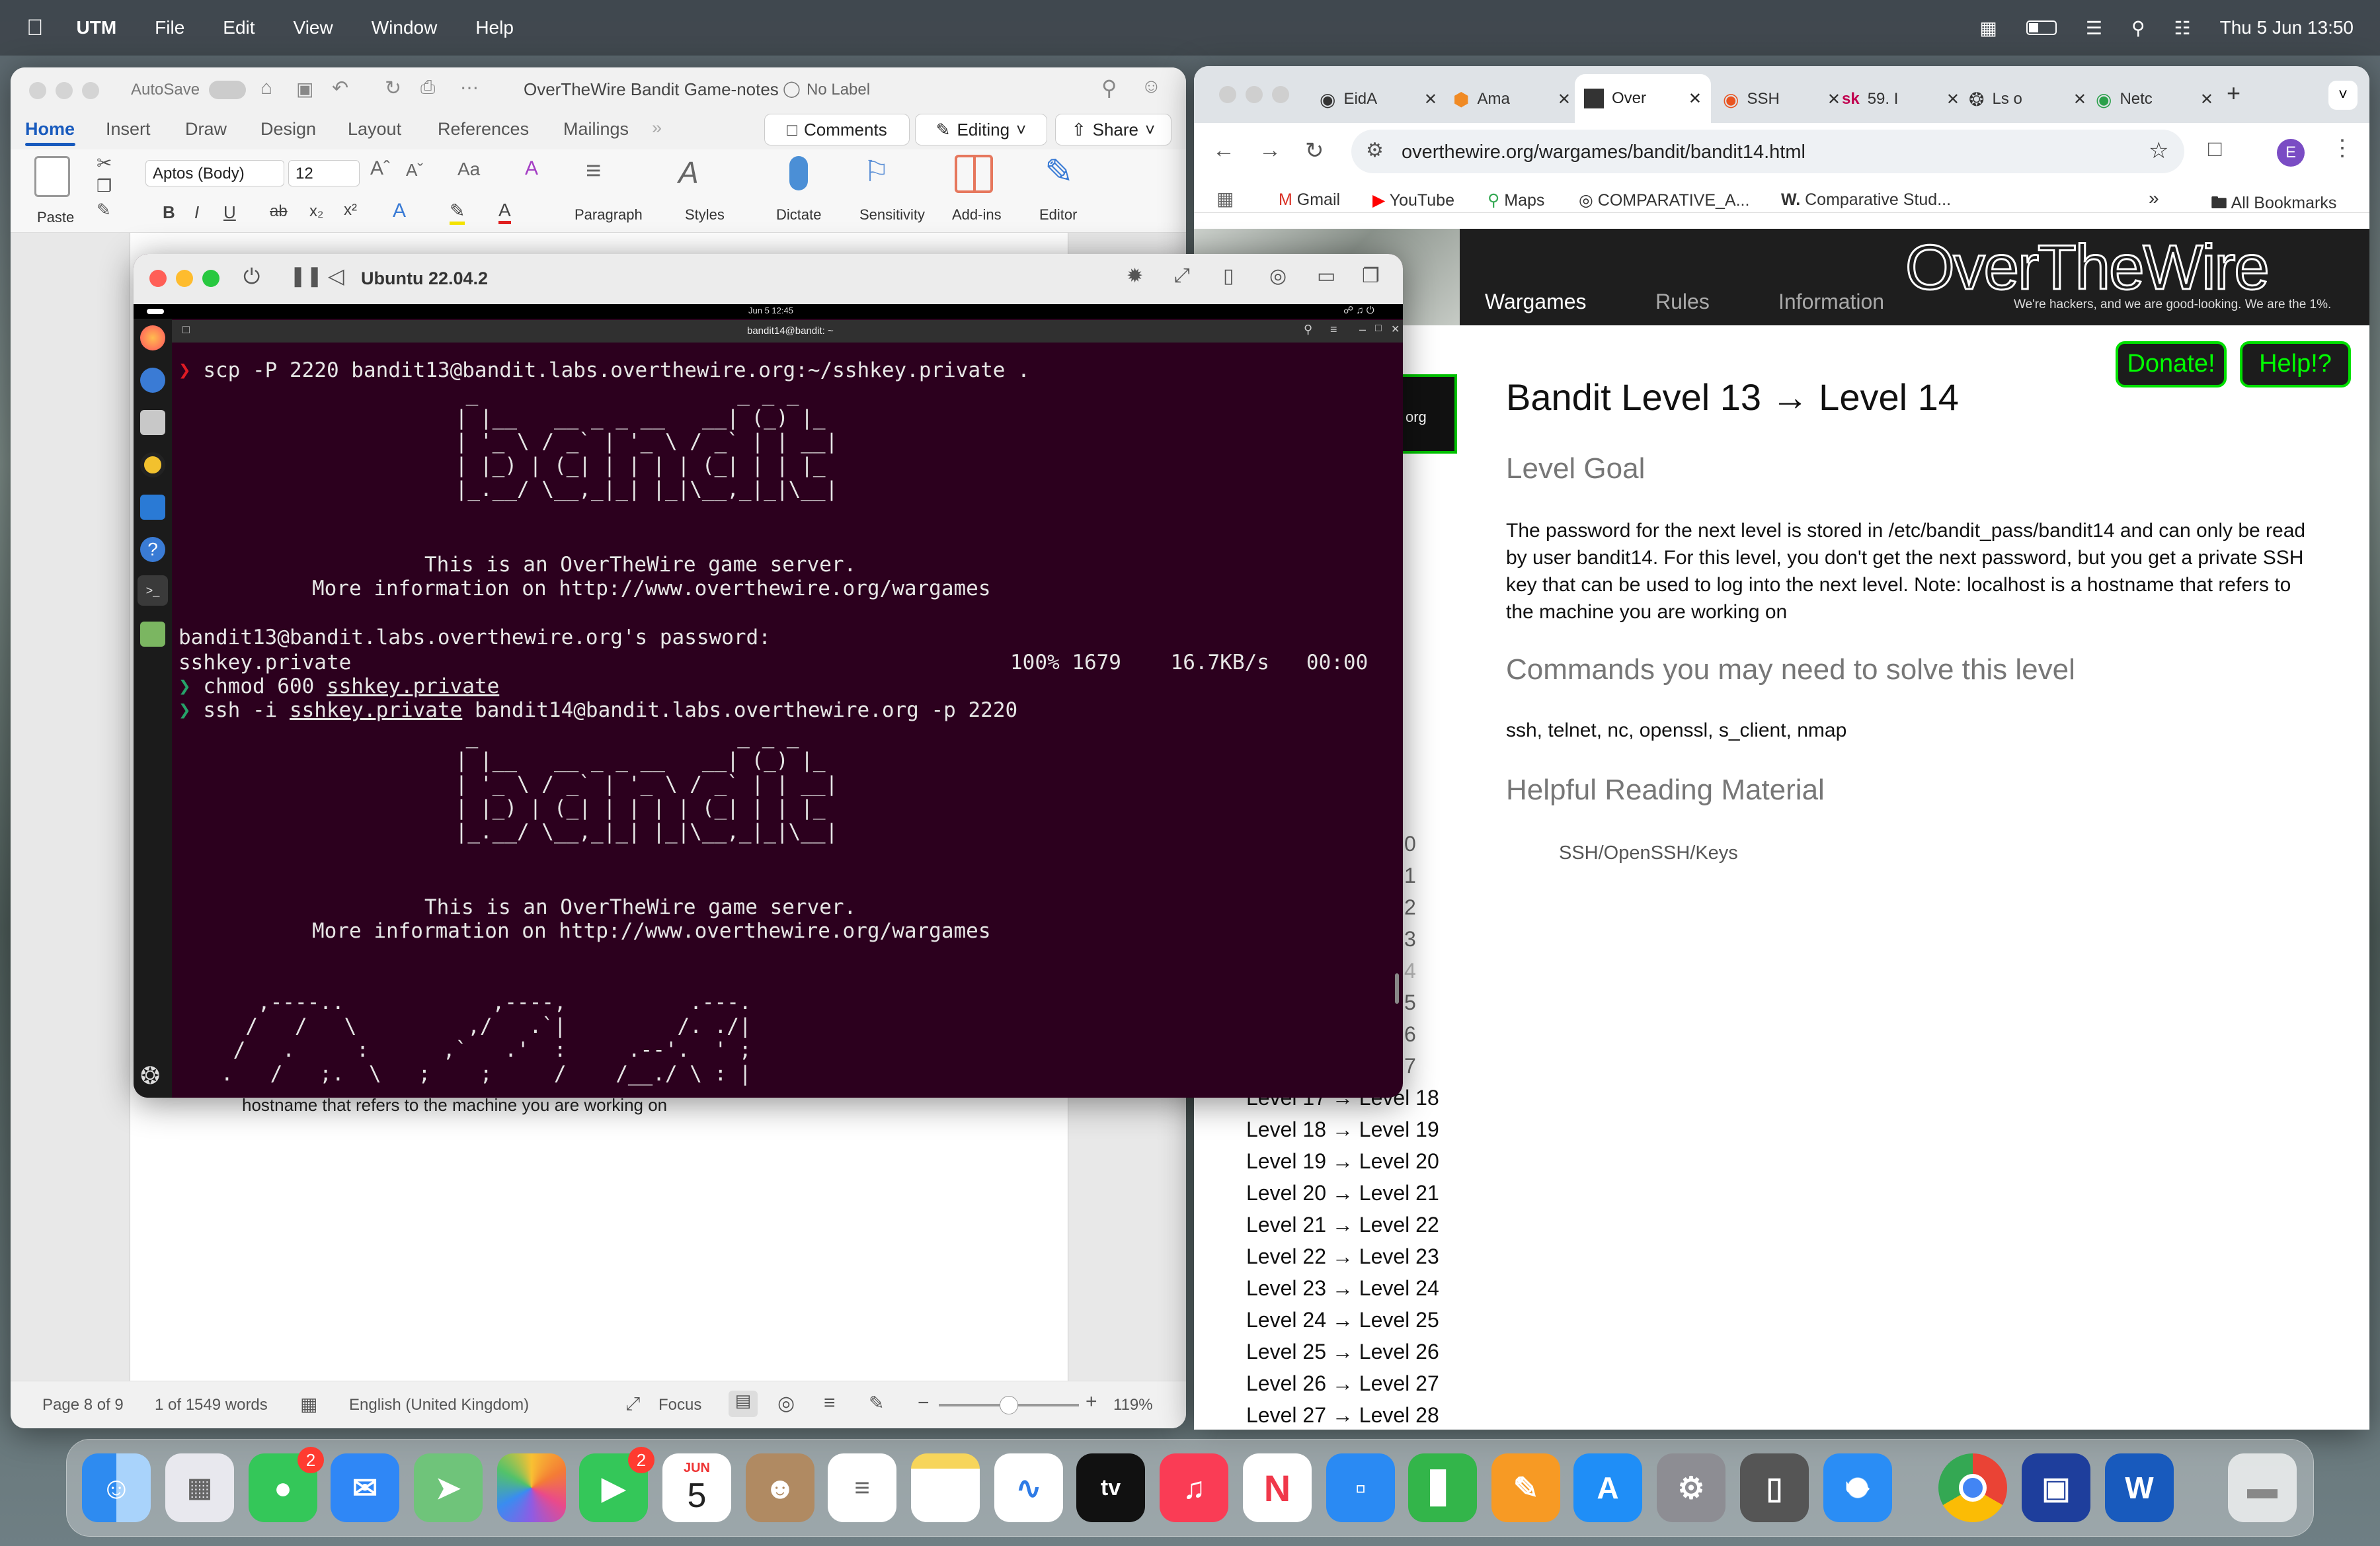 The width and height of the screenshot is (2380, 1546). What do you see at coordinates (1342, 1130) in the screenshot?
I see `level-link: Level 18 → Level 19` at bounding box center [1342, 1130].